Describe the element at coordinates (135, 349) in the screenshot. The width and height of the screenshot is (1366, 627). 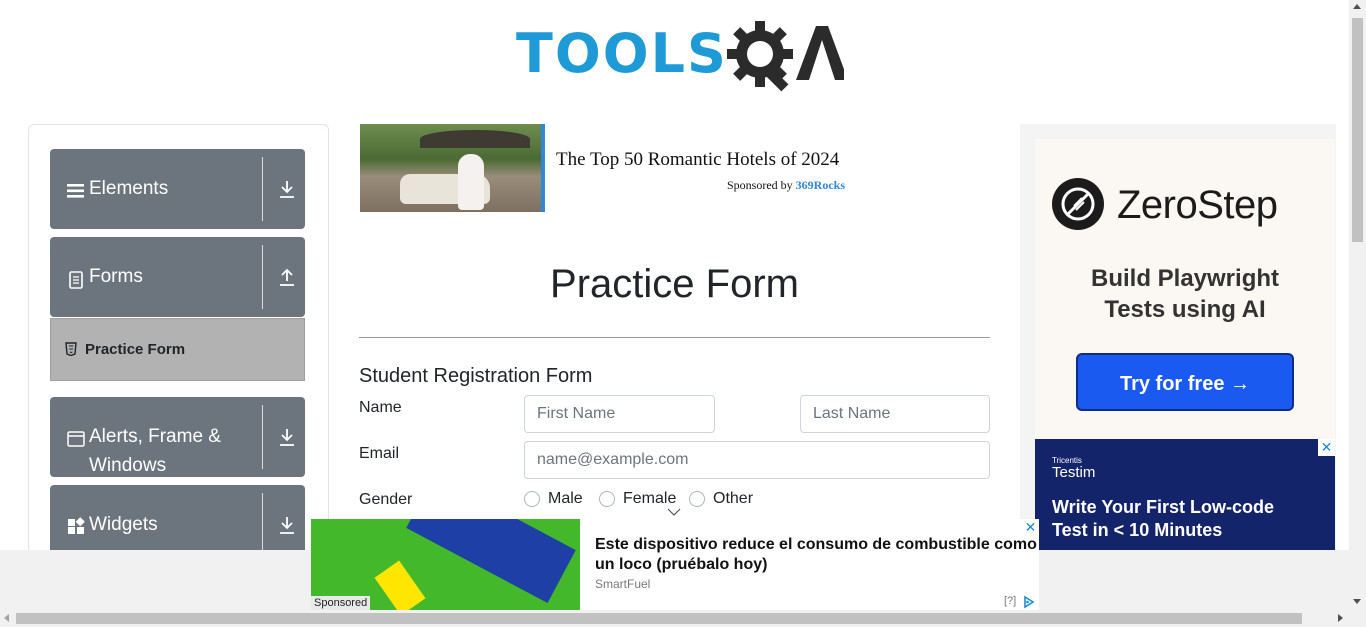
I see `sidebar-item-label: Practice Form` at that location.